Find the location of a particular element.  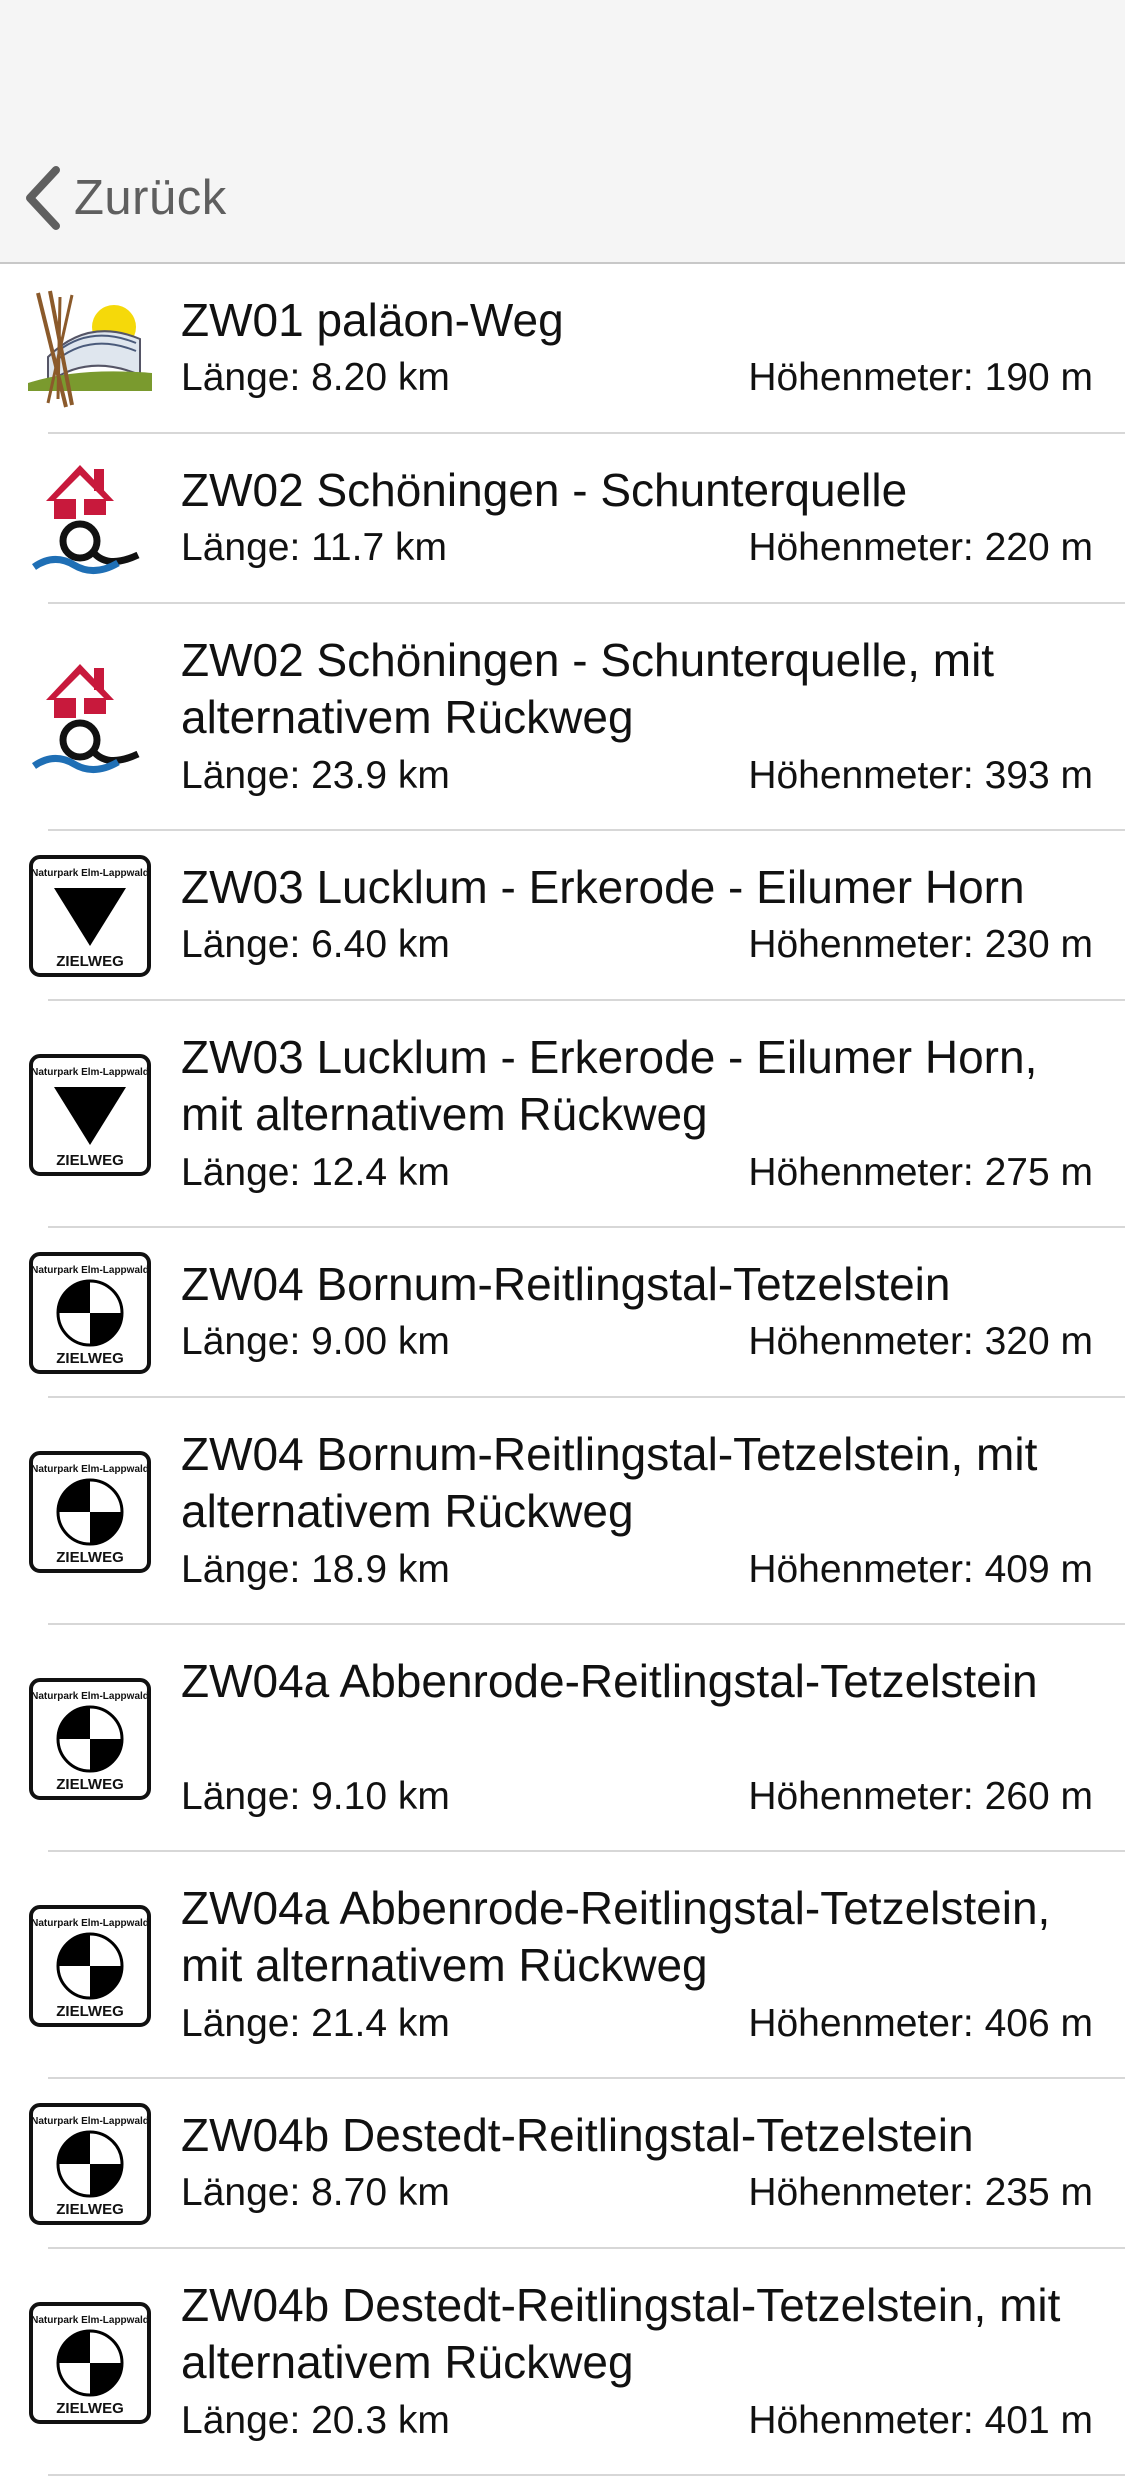

route-elevation: Höhenmeter: 406 m is located at coordinates (920, 2023).